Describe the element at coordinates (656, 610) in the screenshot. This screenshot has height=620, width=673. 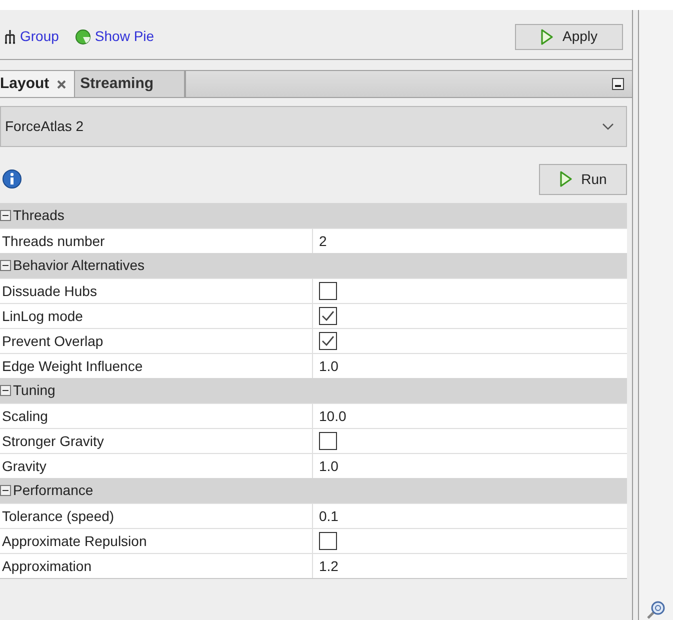
I see `zoom-icon` at that location.